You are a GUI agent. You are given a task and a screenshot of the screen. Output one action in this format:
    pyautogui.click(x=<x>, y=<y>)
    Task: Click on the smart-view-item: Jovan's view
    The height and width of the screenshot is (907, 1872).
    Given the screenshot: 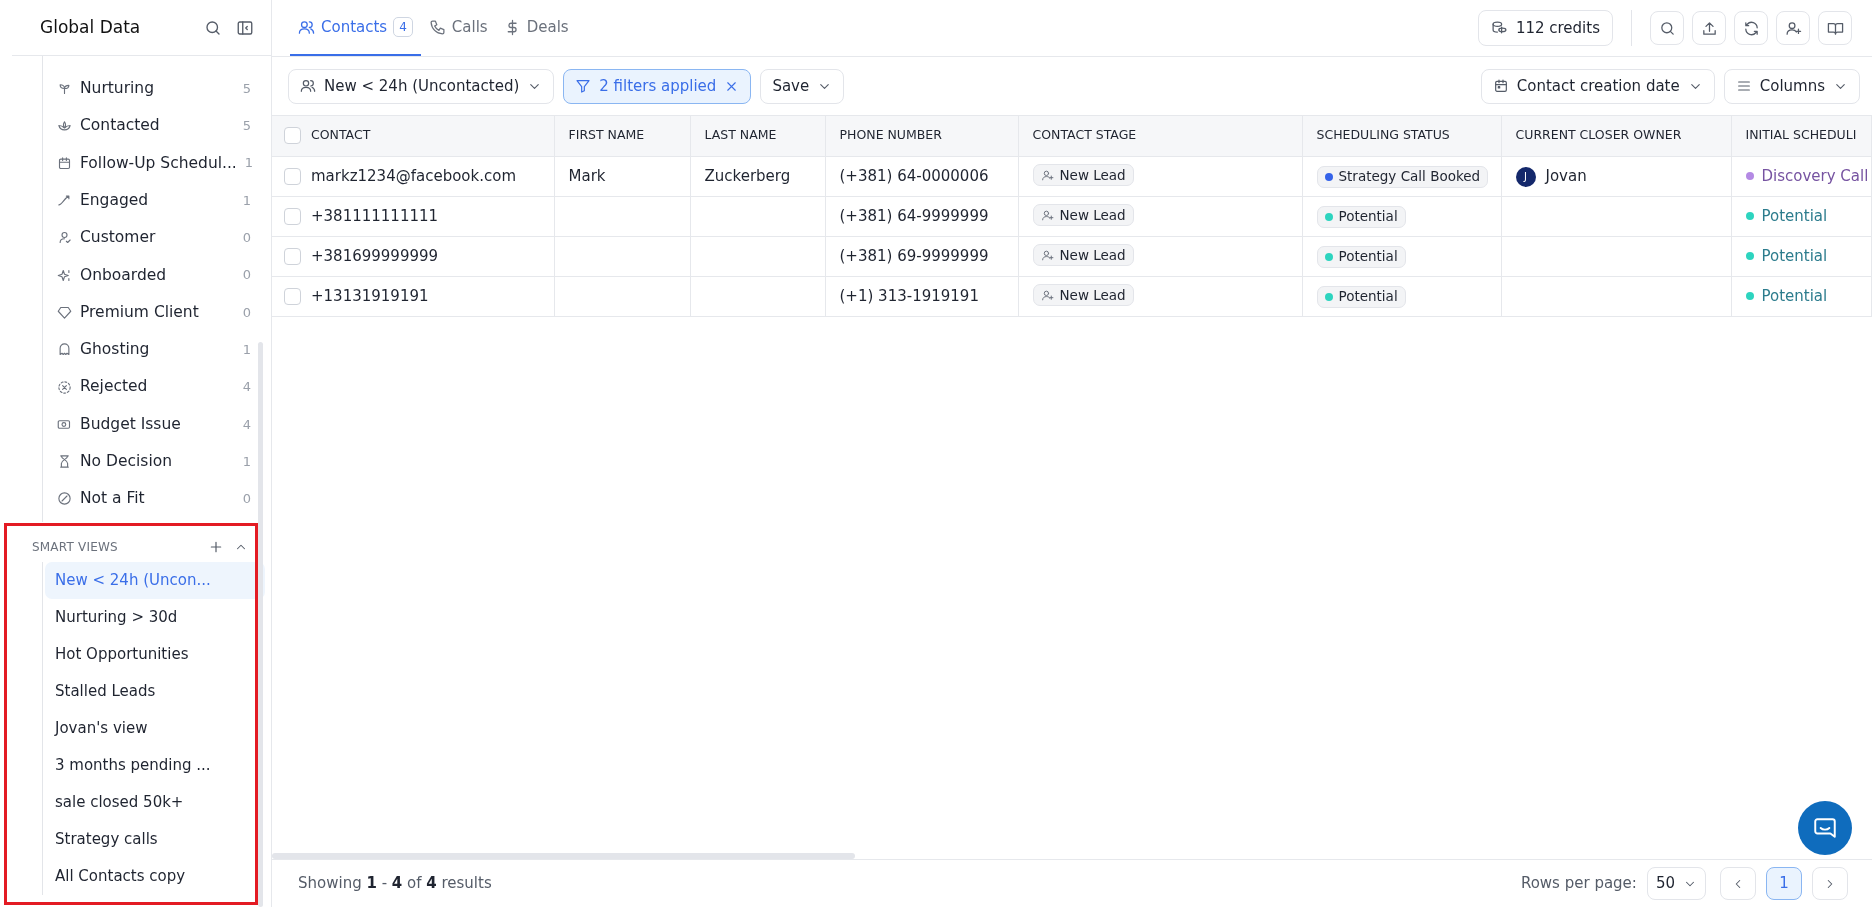 What is the action you would take?
    pyautogui.click(x=155, y=728)
    